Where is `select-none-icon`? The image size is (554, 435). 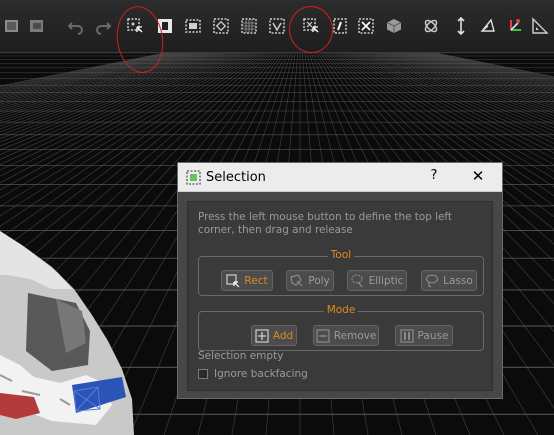
select-none-icon is located at coordinates (221, 26).